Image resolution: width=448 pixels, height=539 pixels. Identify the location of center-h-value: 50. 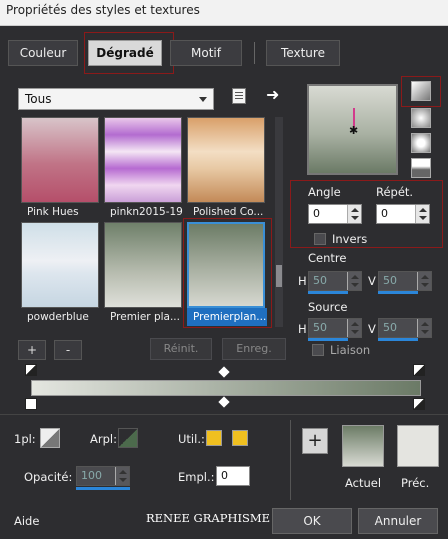
(320, 280).